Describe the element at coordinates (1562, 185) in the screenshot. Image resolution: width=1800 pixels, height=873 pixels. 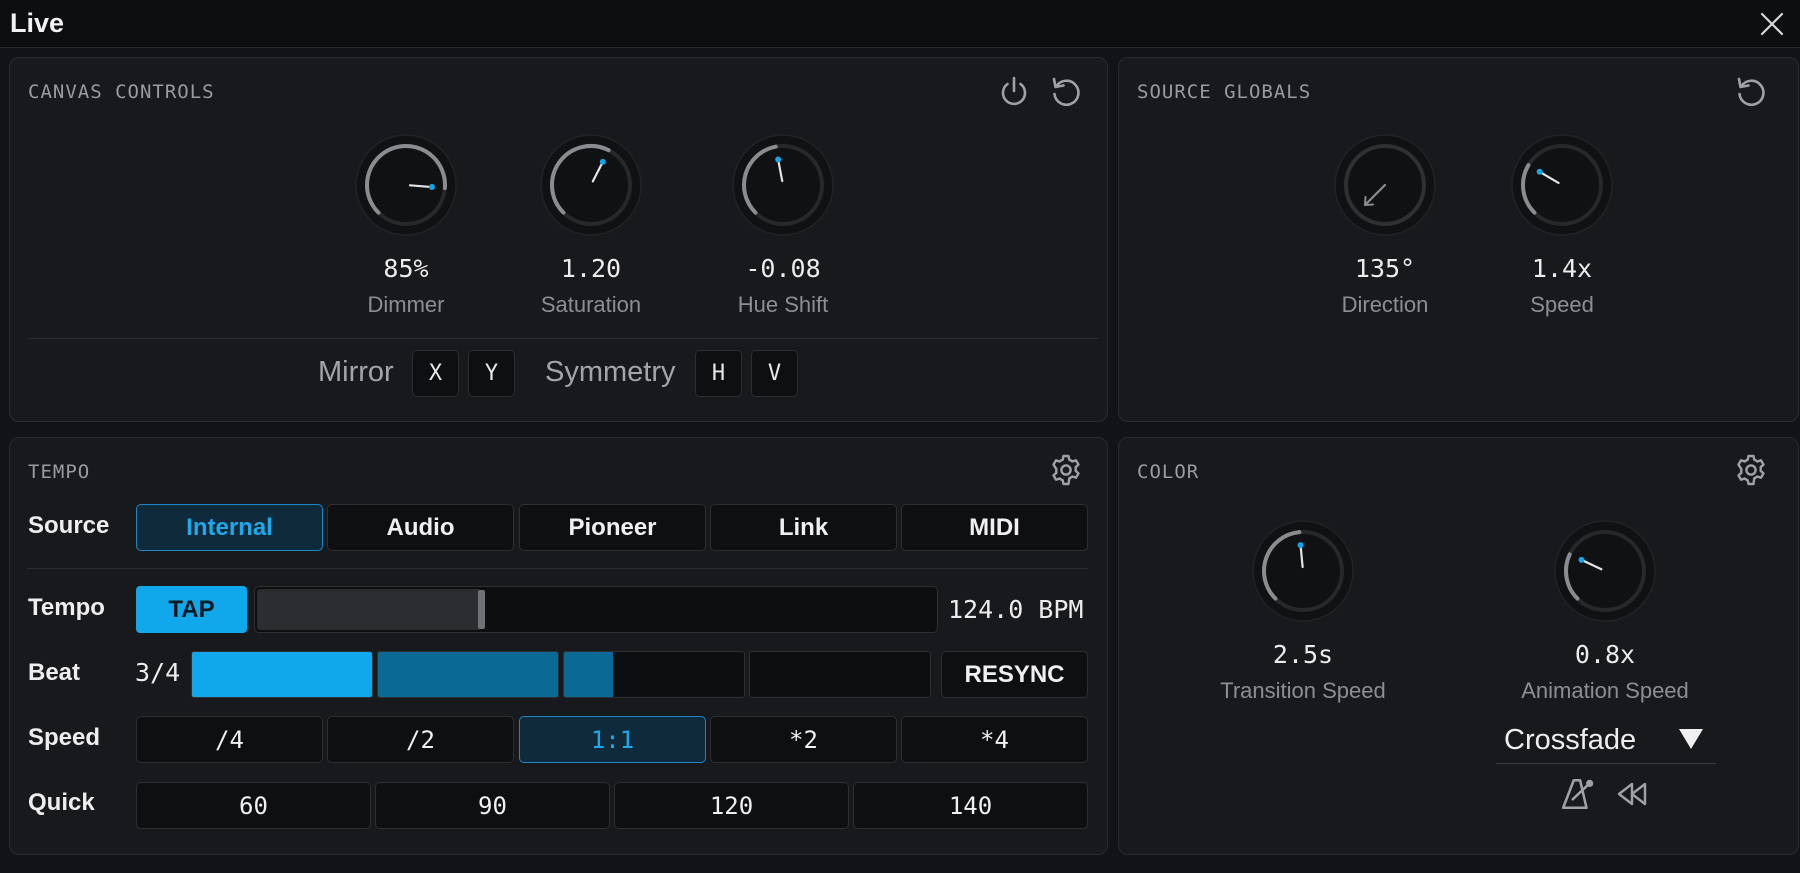
I see `speed-knob` at that location.